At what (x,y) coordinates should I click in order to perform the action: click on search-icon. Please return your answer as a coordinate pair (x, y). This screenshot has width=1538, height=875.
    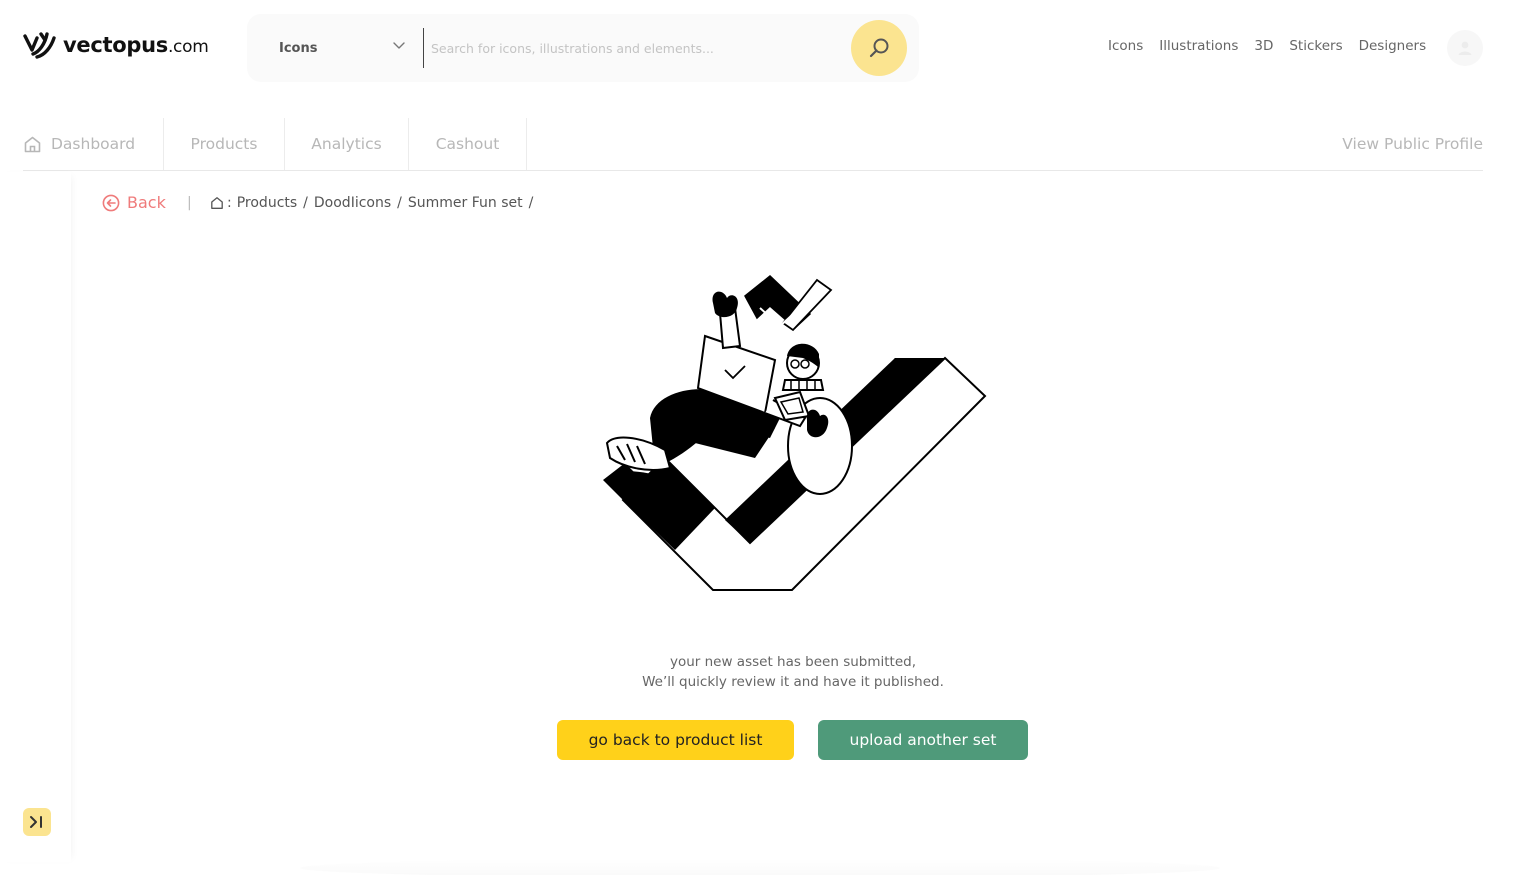
    Looking at the image, I should click on (879, 48).